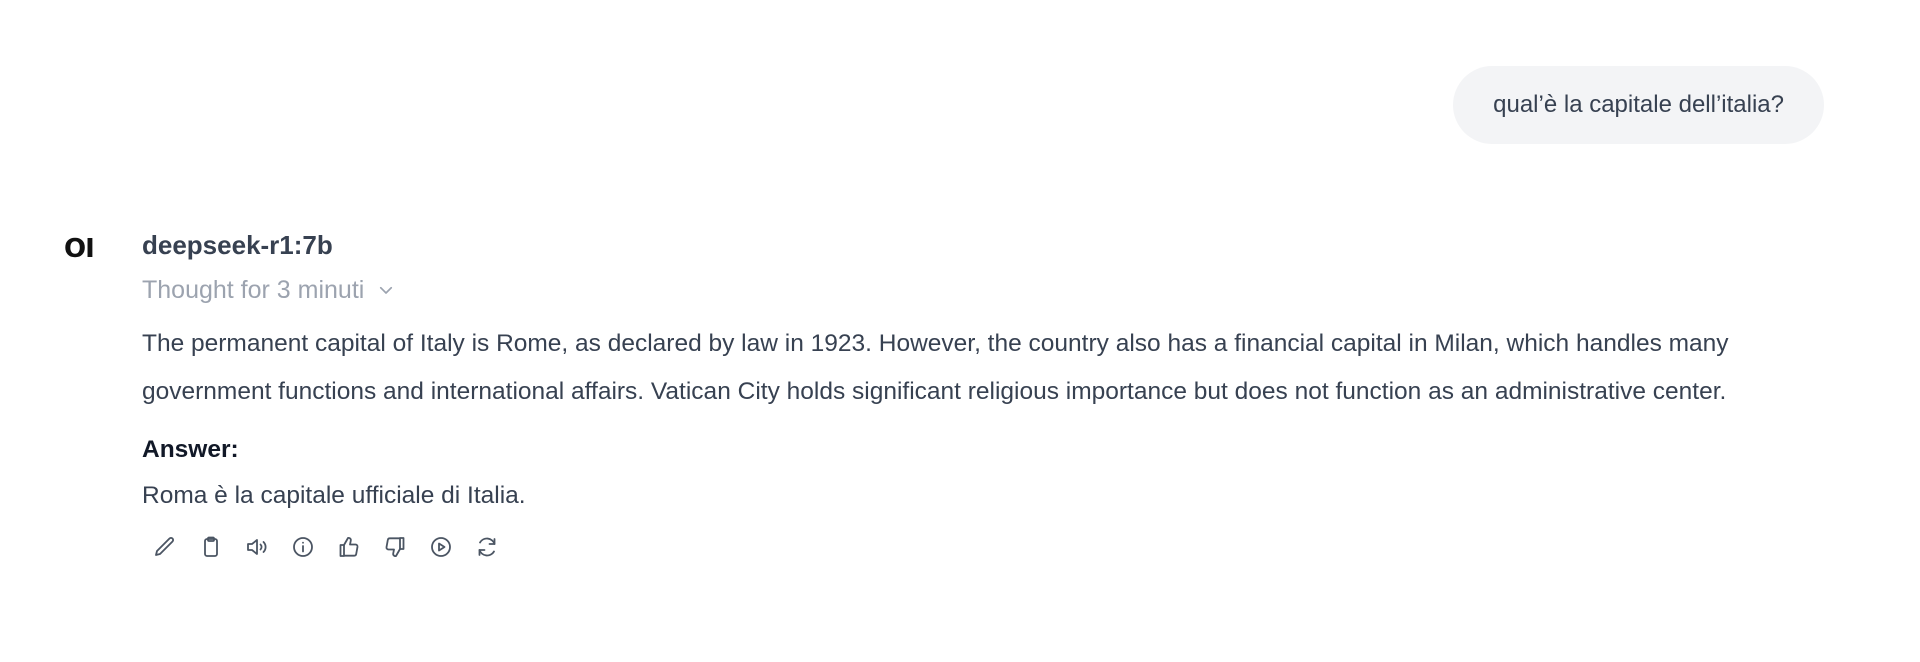 This screenshot has width=1920, height=662. I want to click on model-name: deepseek-r1:7b, so click(237, 245).